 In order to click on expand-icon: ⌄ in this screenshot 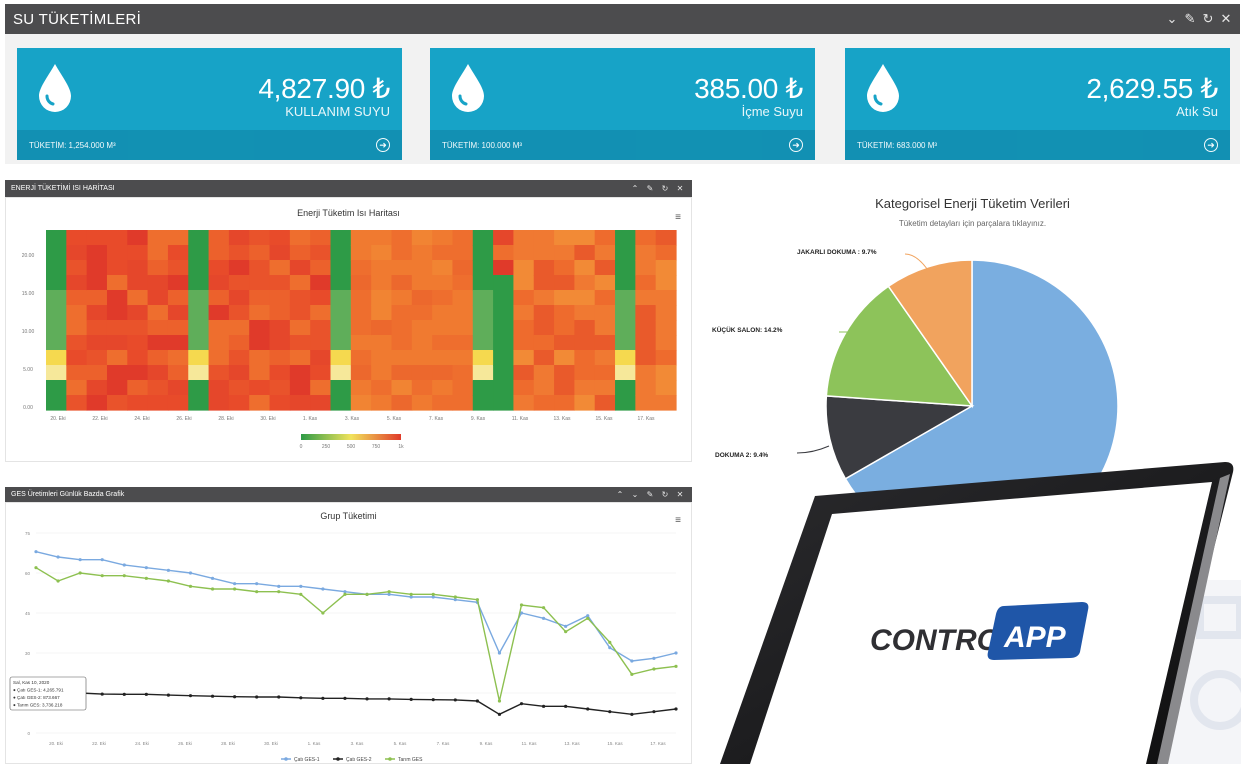, I will do `click(635, 494)`.